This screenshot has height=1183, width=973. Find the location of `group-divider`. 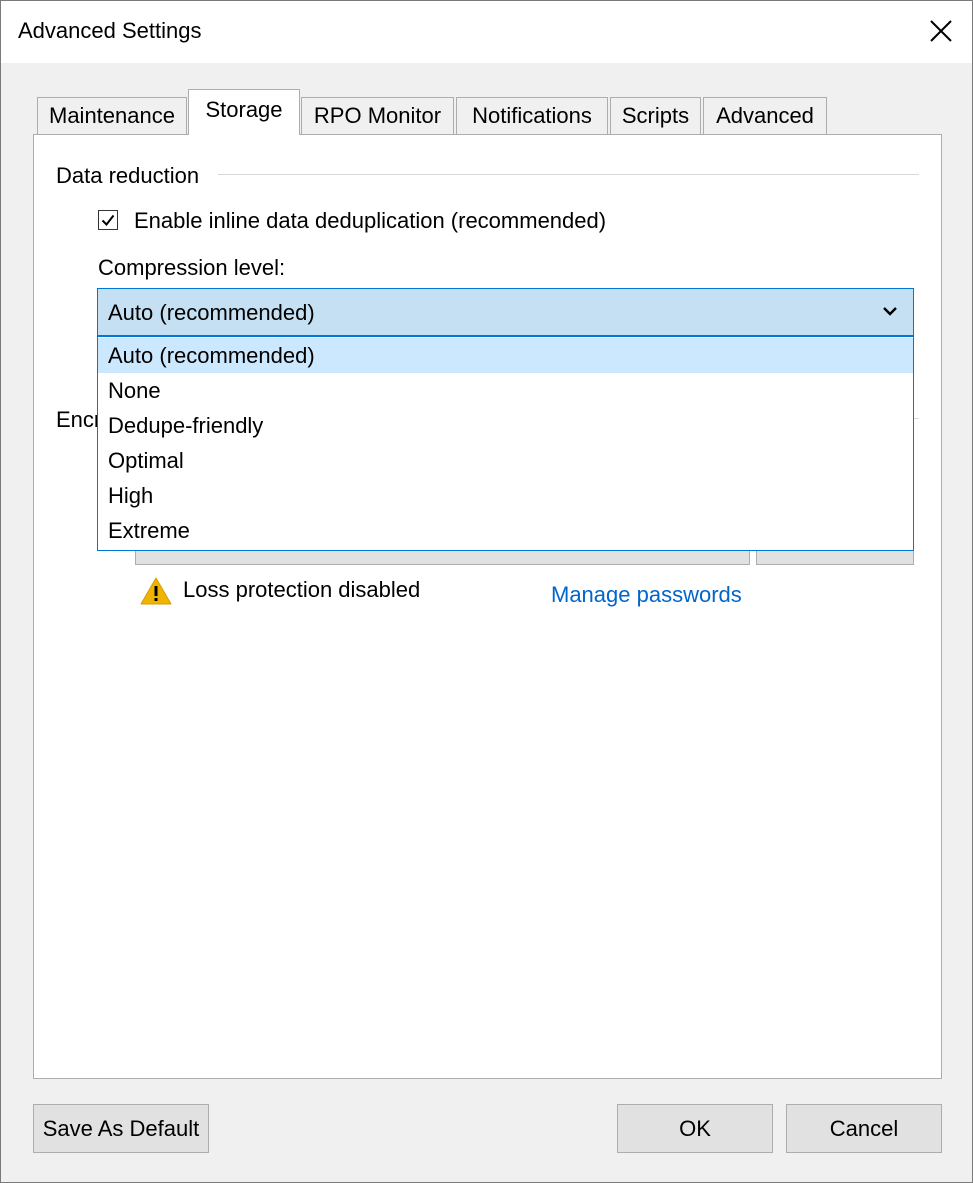

group-divider is located at coordinates (568, 174).